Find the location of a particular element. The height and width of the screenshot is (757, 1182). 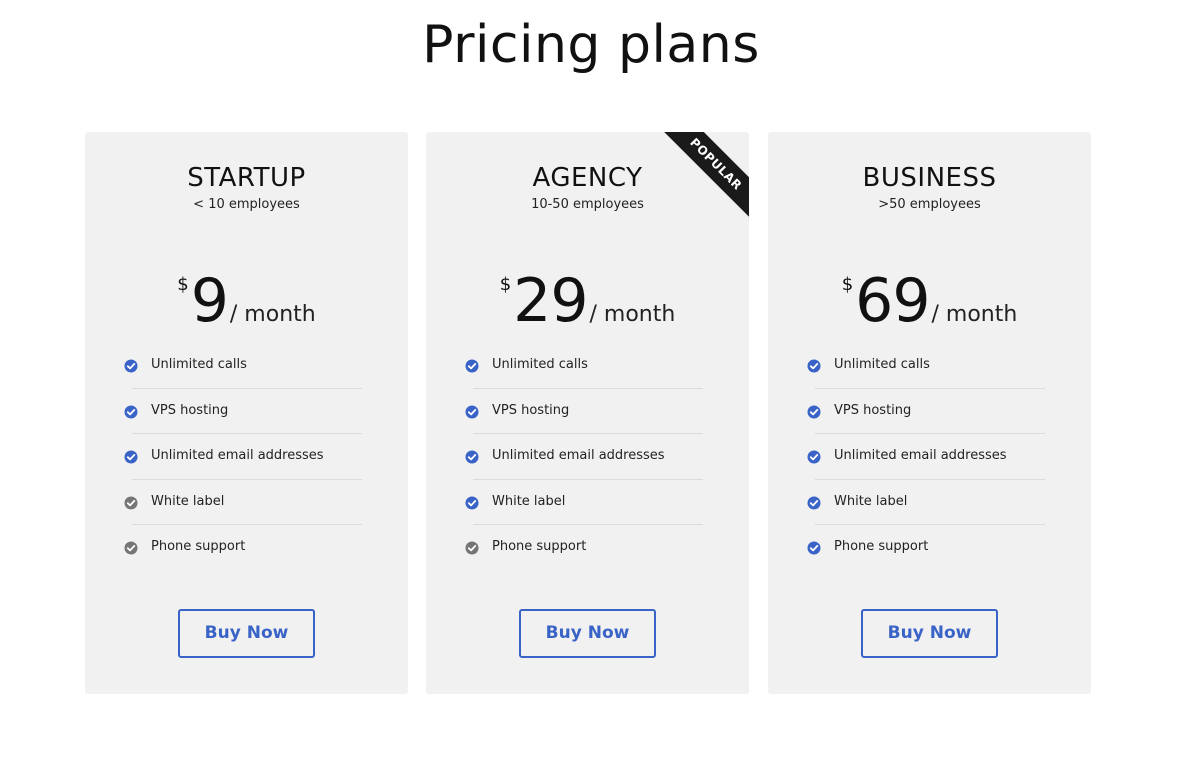

plan-price: $69/ month is located at coordinates (929, 308).